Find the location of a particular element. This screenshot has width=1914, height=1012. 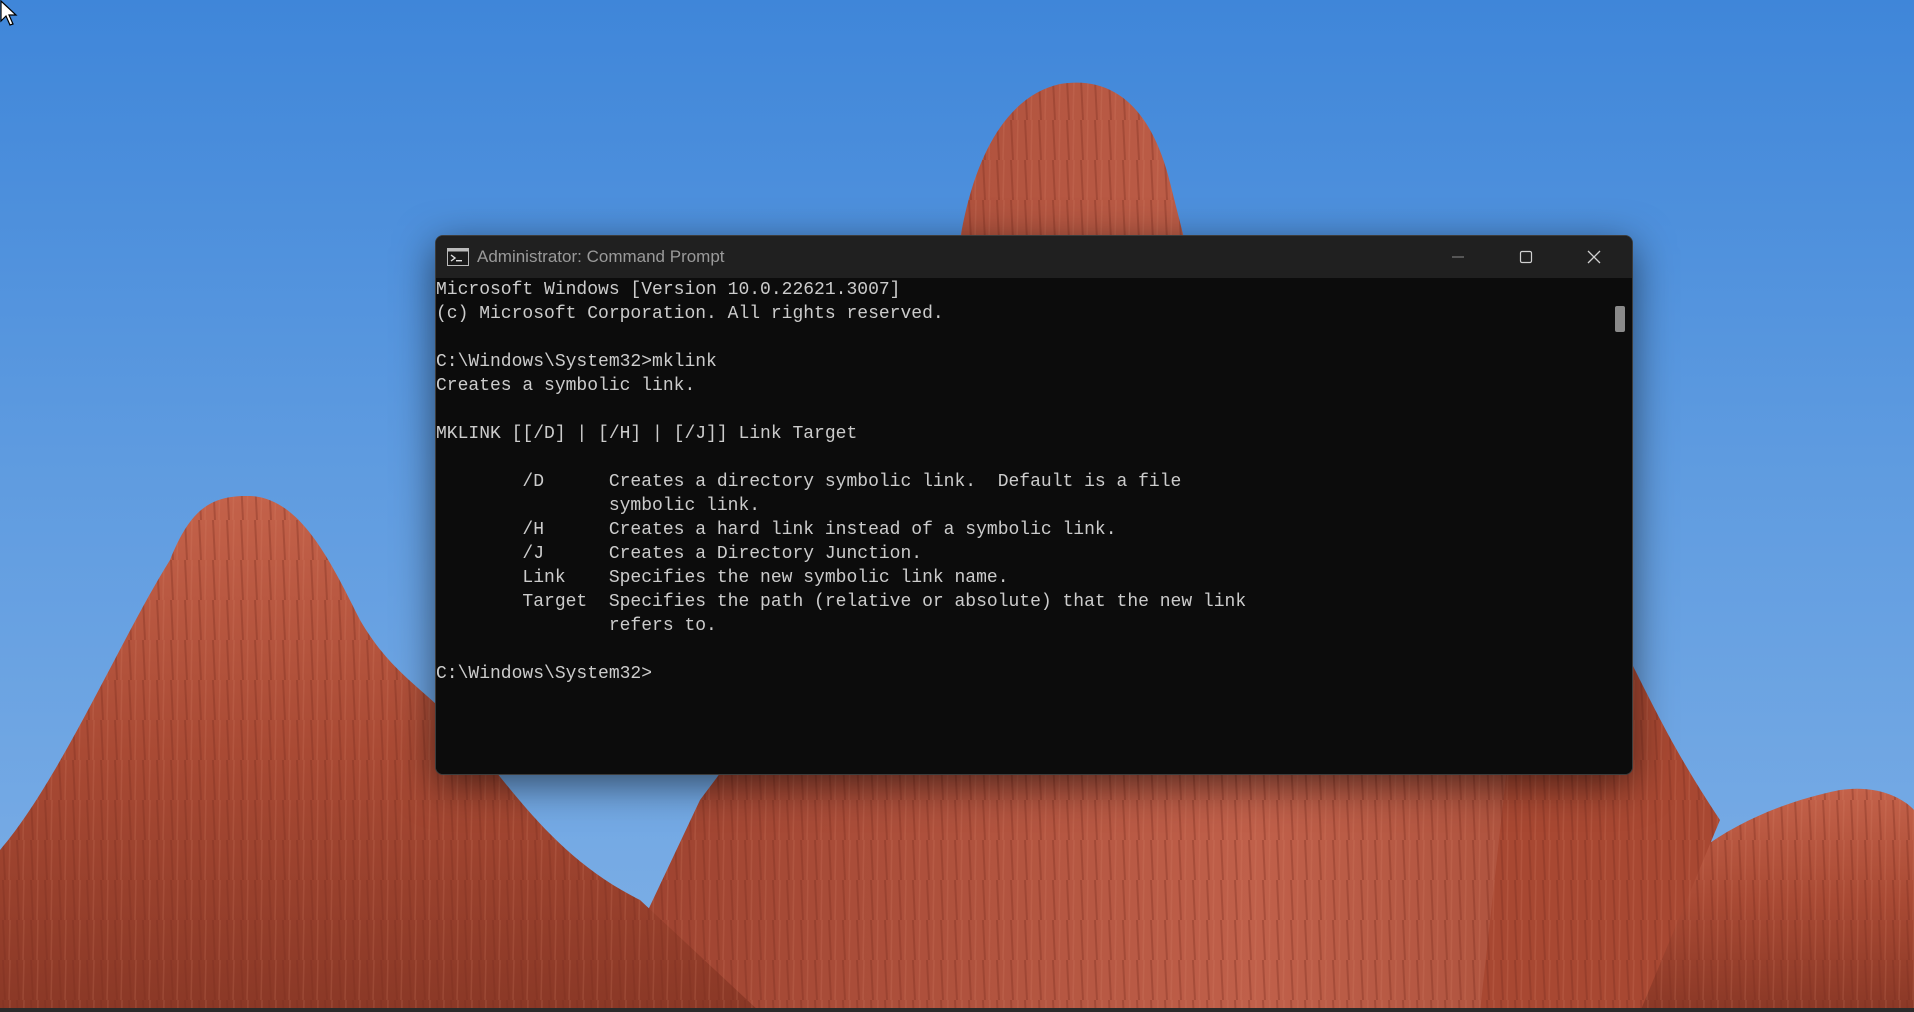

vertical-scrollbar is located at coordinates (1620, 526).